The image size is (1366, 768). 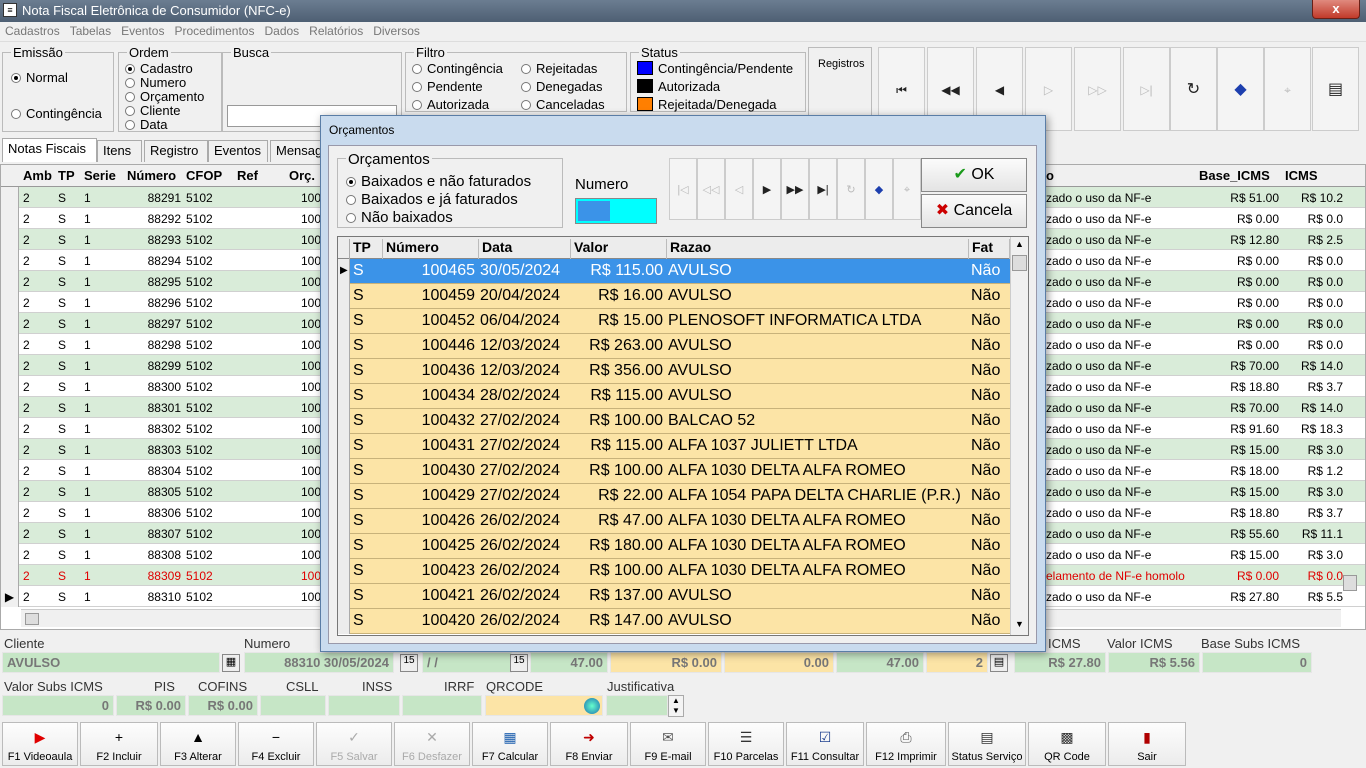 I want to click on cancel-button: ✖ Cancela, so click(x=974, y=211).